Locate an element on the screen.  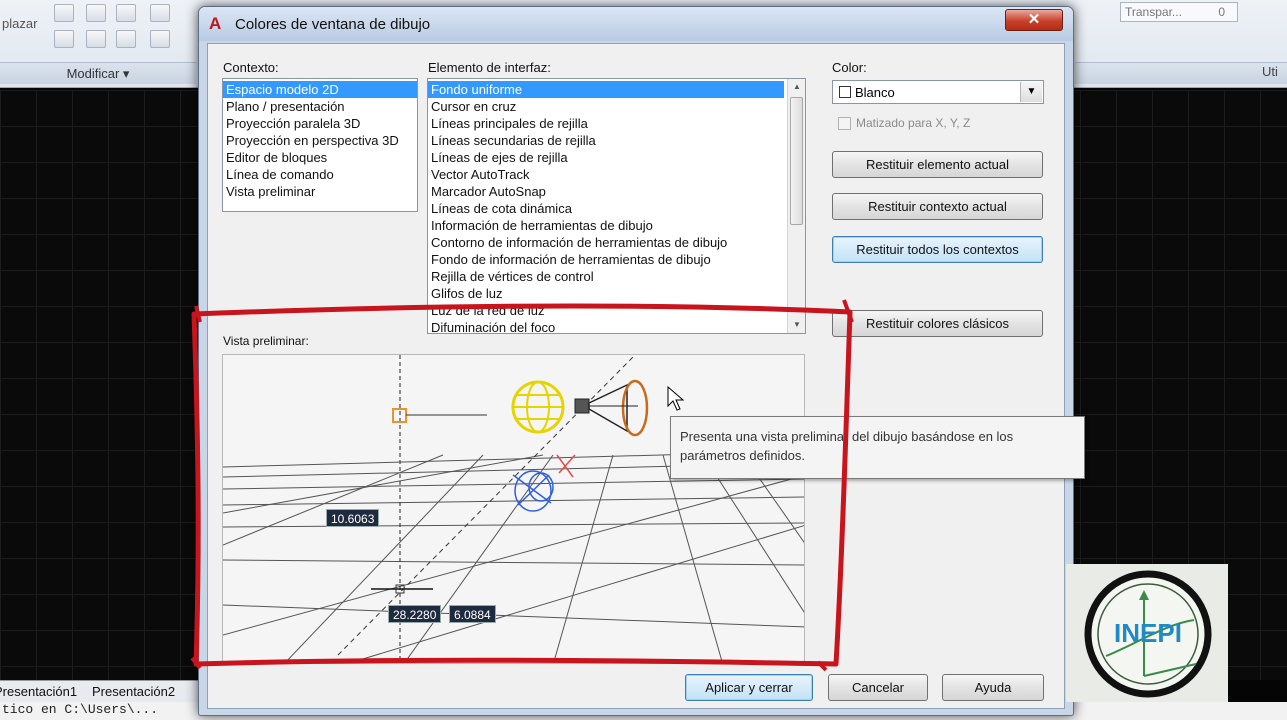
replace-label: plazar is located at coordinates (19, 23).